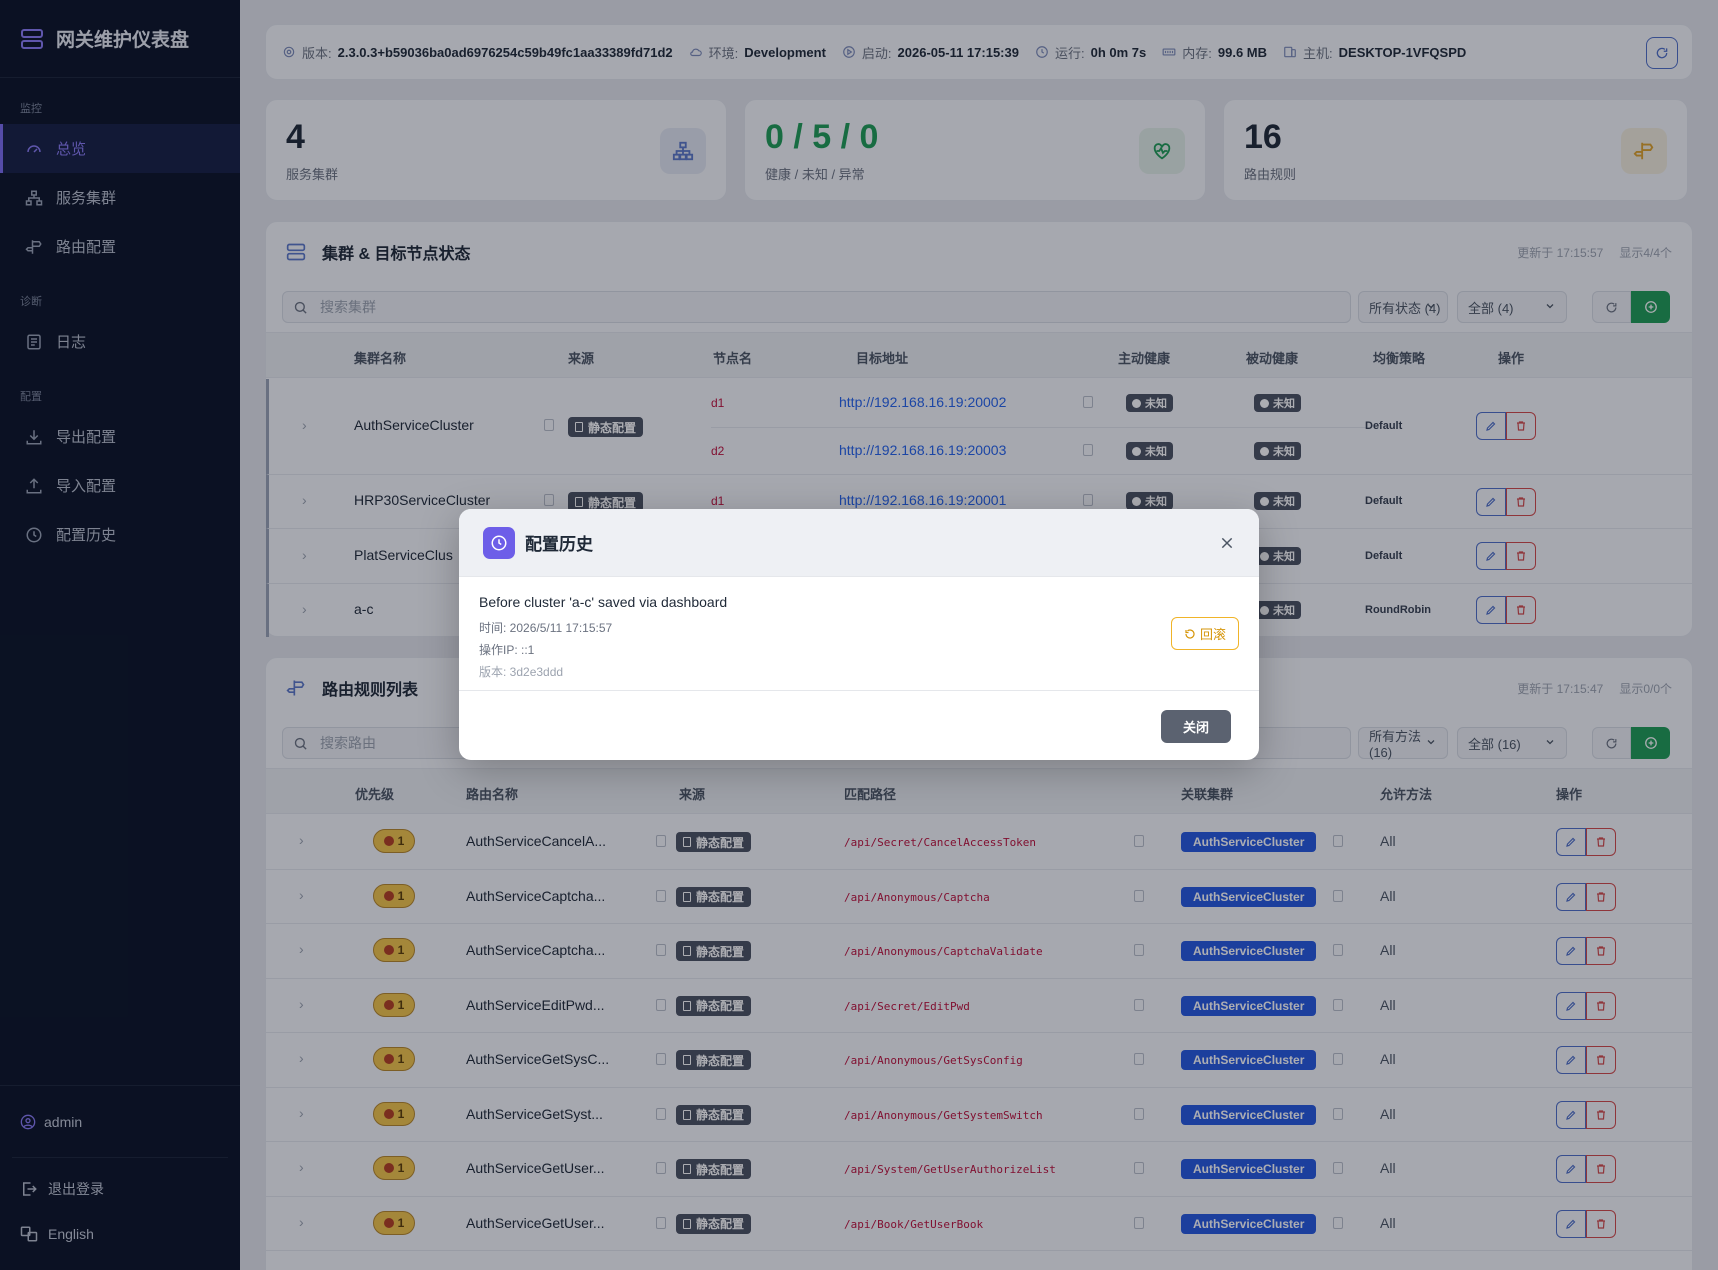  Describe the element at coordinates (859, 543) in the screenshot. I see `dialog-header: 配置历史` at that location.